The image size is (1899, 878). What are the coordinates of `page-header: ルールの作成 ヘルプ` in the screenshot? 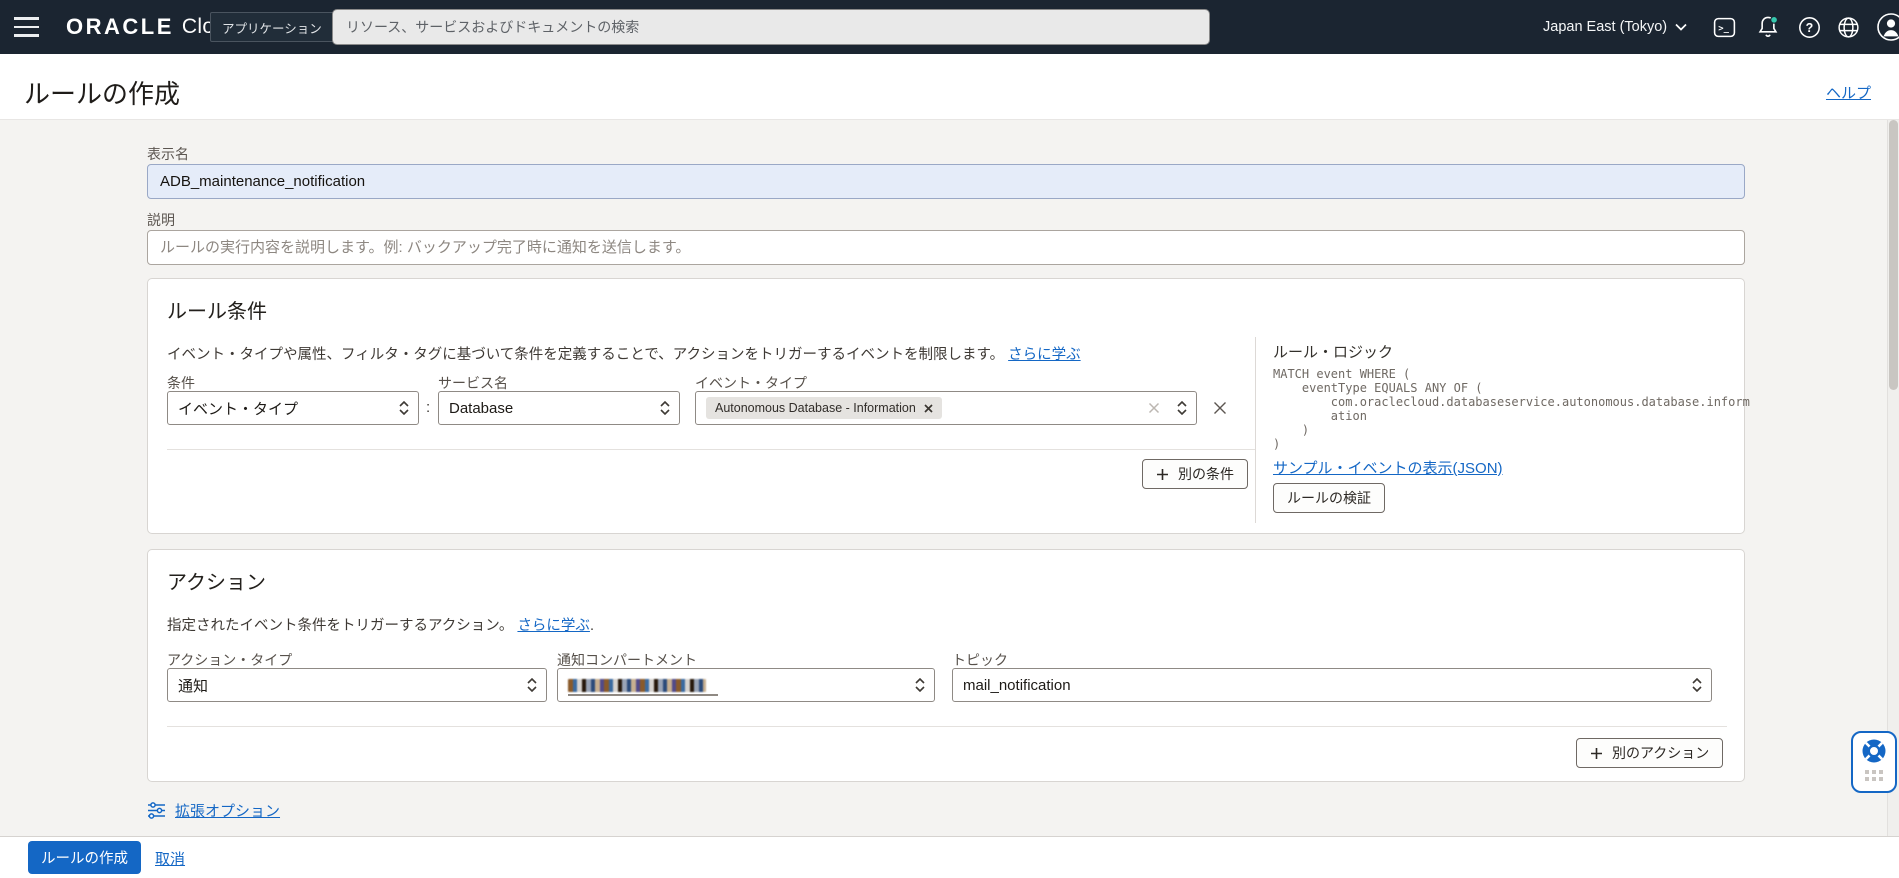 It's located at (949, 87).